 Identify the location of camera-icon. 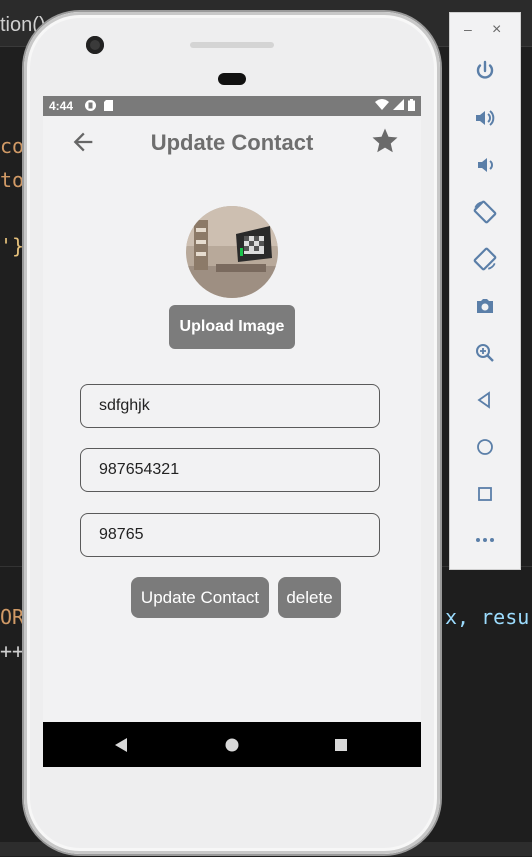
(485, 306).